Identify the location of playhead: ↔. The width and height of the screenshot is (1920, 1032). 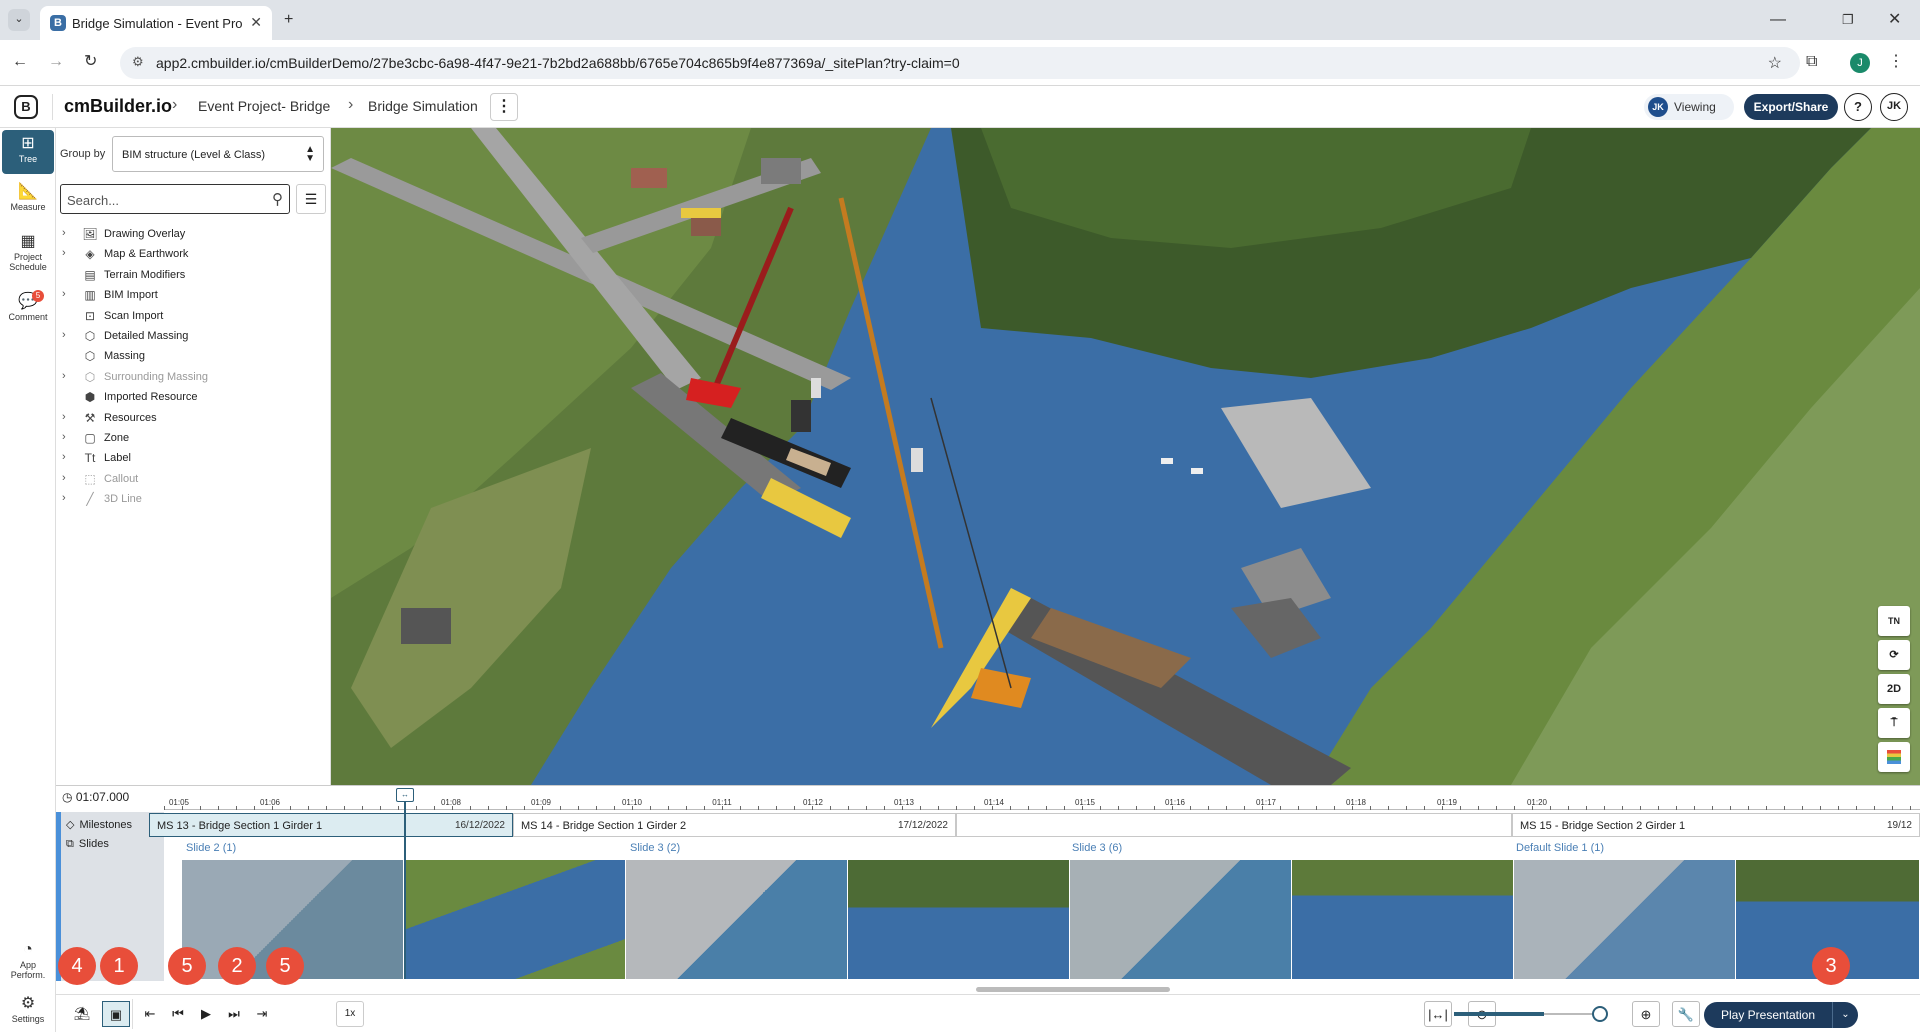
(405, 883).